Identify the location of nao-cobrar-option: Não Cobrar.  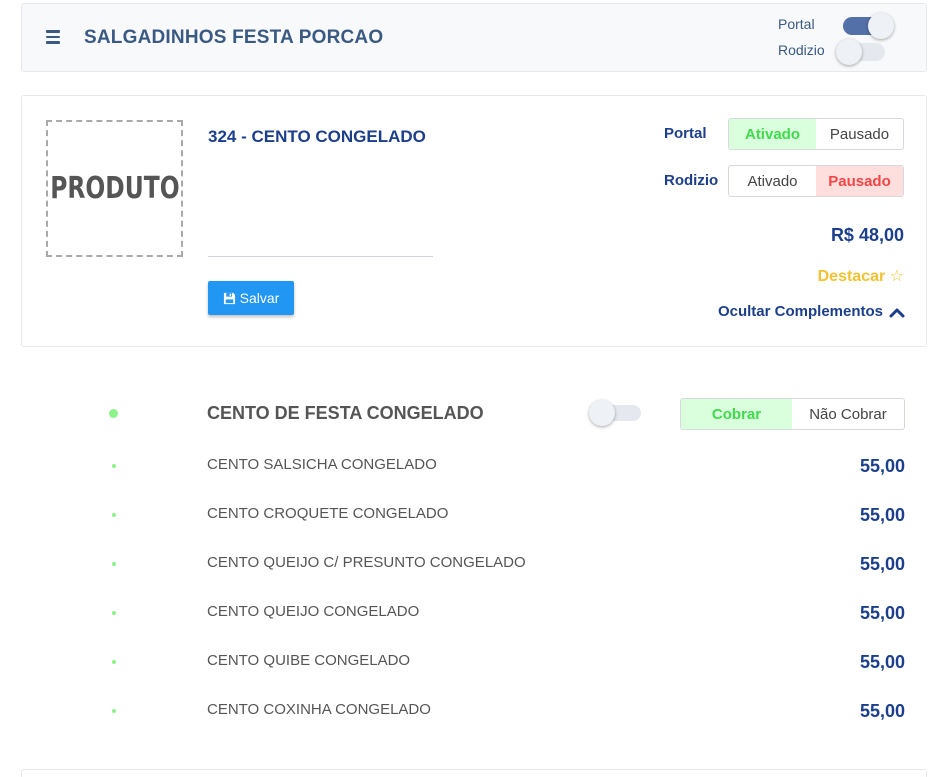
(848, 414).